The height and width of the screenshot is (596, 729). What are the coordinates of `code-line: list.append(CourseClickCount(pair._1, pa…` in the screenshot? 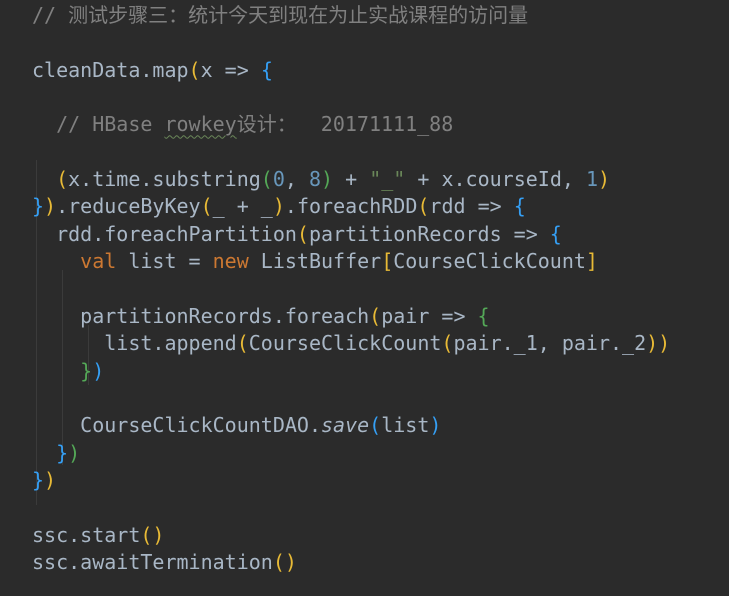 It's located at (351, 343).